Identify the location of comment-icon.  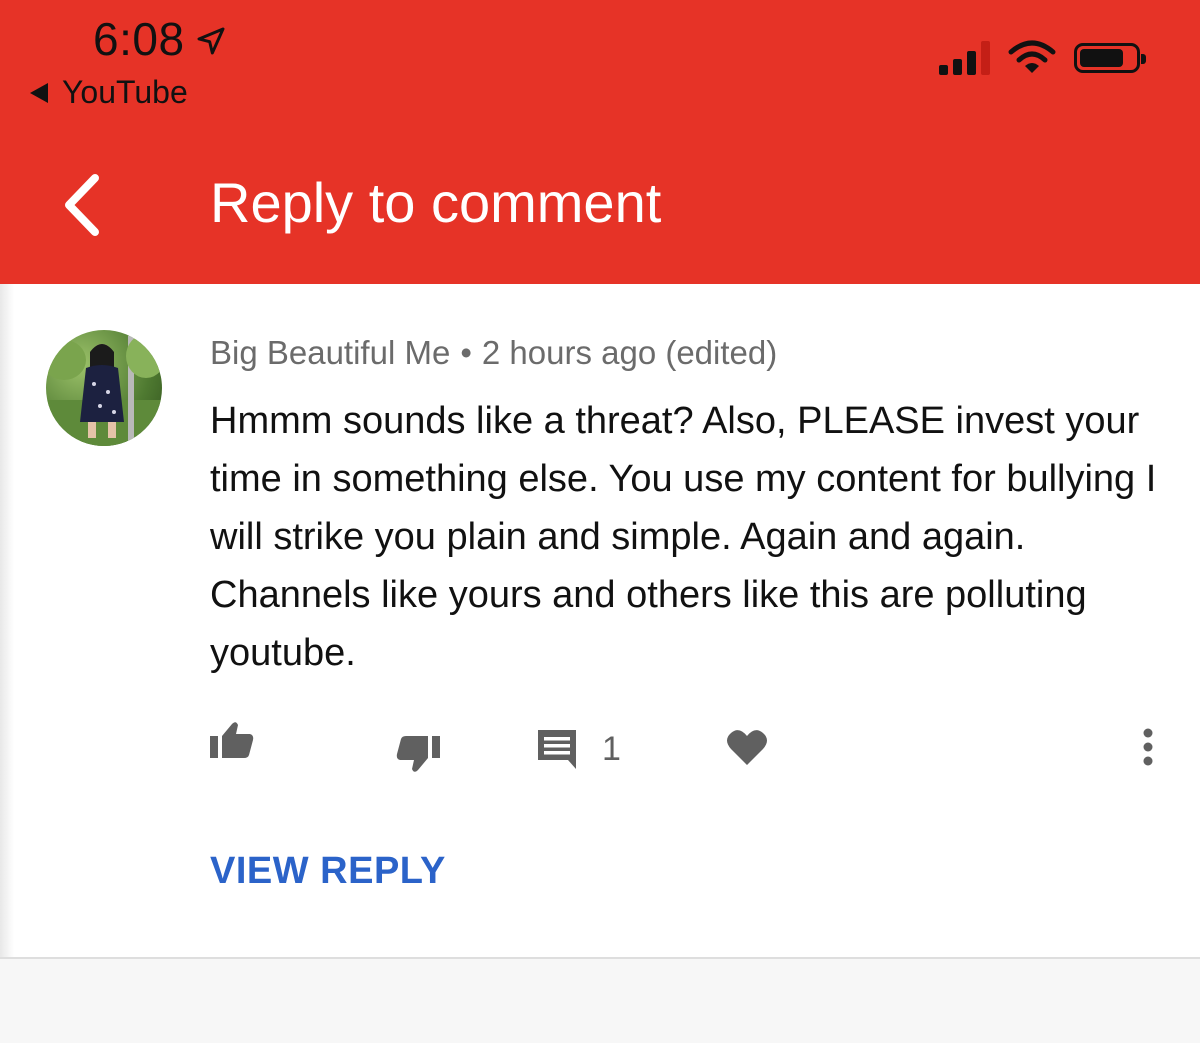
(557, 749).